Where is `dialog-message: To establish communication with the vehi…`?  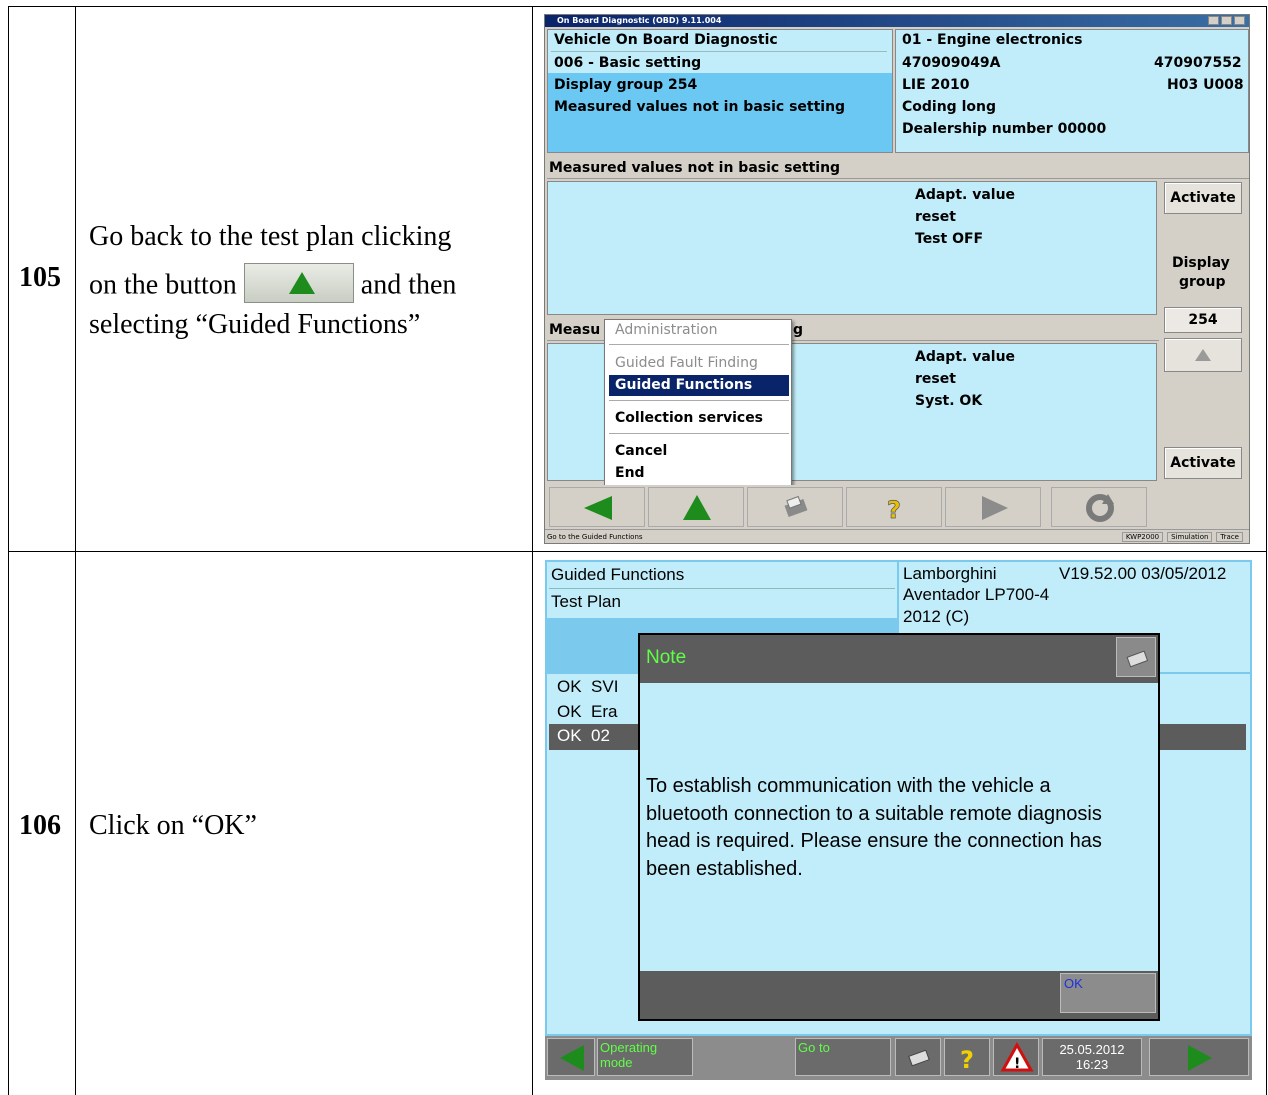 dialog-message: To establish communication with the vehi… is located at coordinates (874, 827).